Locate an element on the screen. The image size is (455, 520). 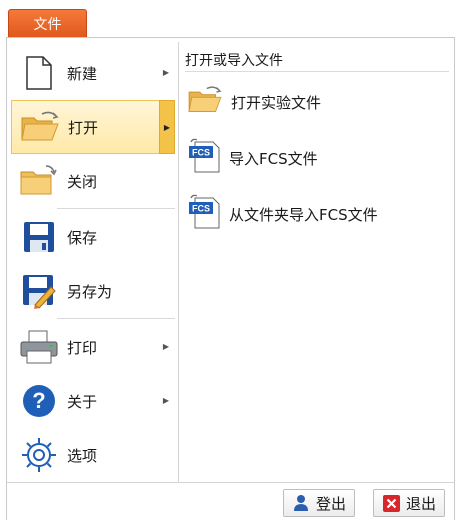
menu-item-label: 打印 is located at coordinates (82, 347).